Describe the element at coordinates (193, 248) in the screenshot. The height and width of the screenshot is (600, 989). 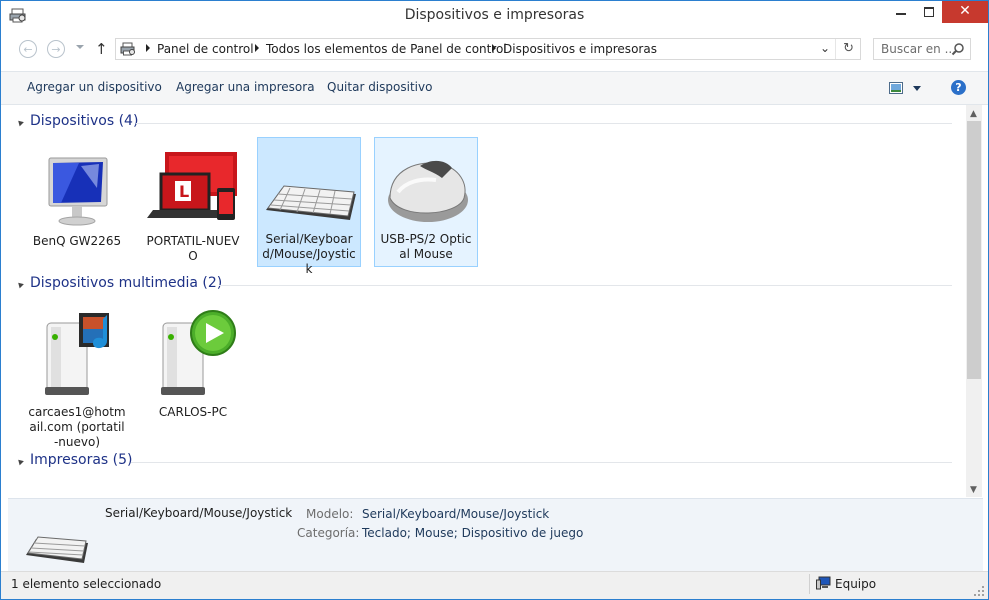
I see `device-label: PORTATIL-NUEVO` at that location.